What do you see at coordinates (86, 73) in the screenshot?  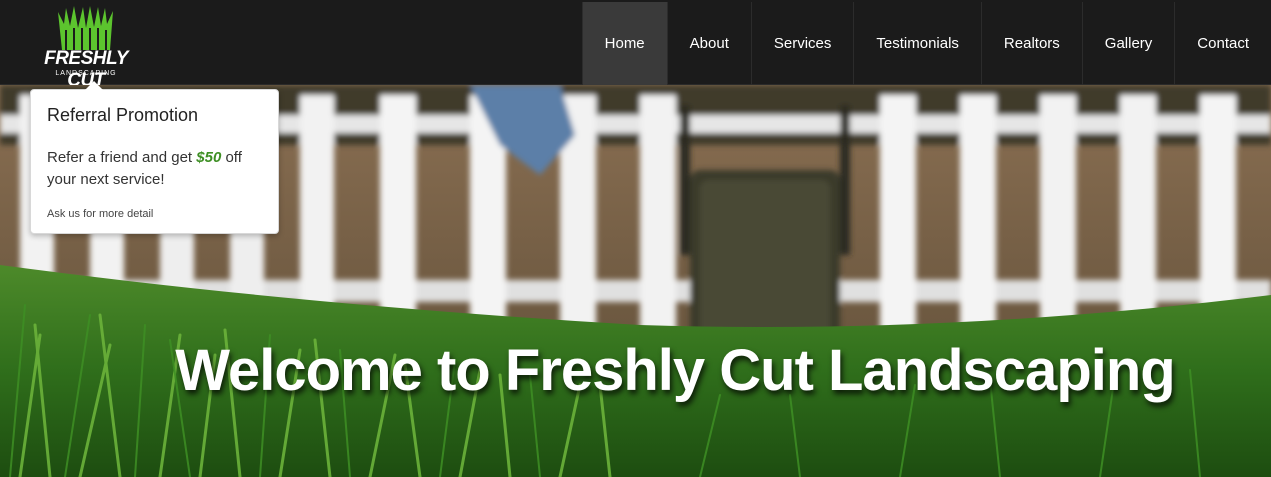 I see `brand-subtitle: LANDSCAPING` at bounding box center [86, 73].